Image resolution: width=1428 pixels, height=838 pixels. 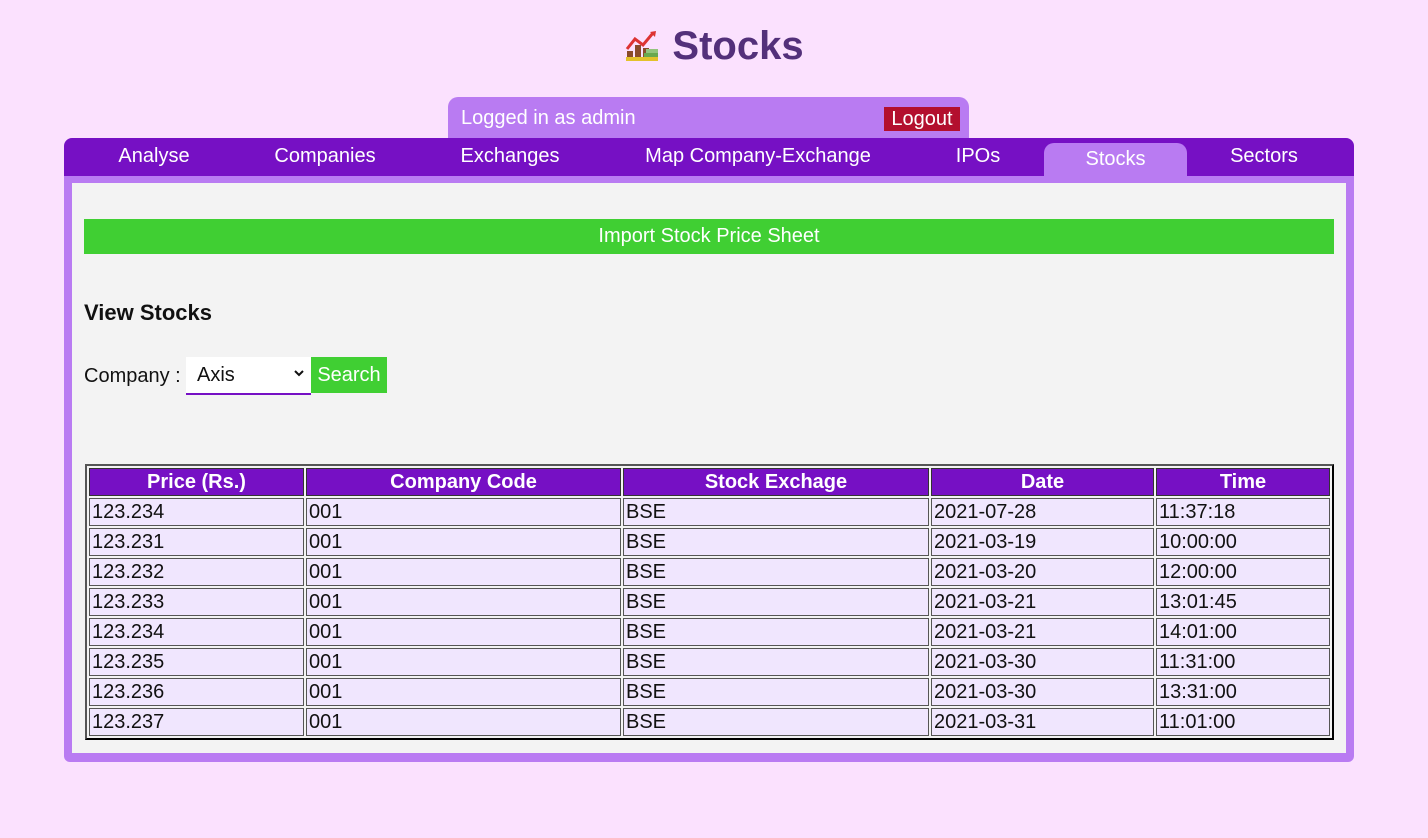 I want to click on cell-time: 13:01:45, so click(x=1243, y=602).